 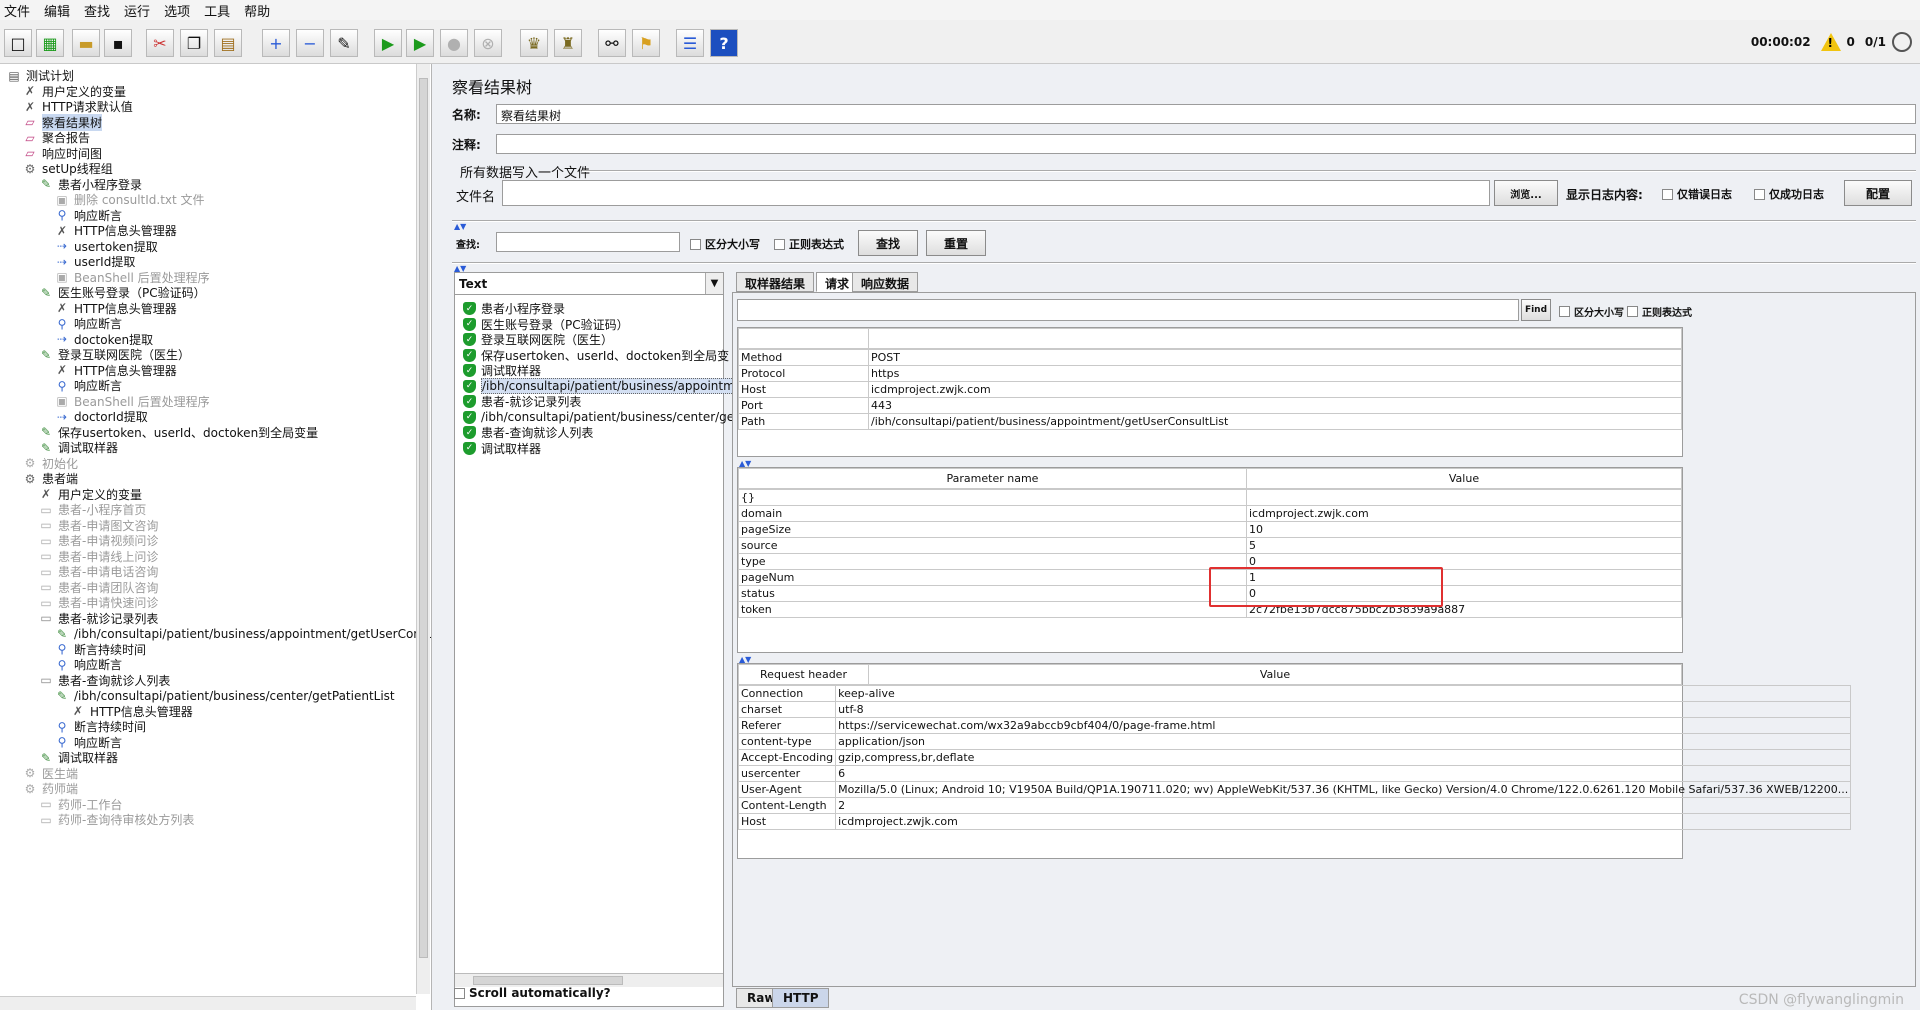 I want to click on success-only-checkbox: 仅成功日志, so click(x=1789, y=194).